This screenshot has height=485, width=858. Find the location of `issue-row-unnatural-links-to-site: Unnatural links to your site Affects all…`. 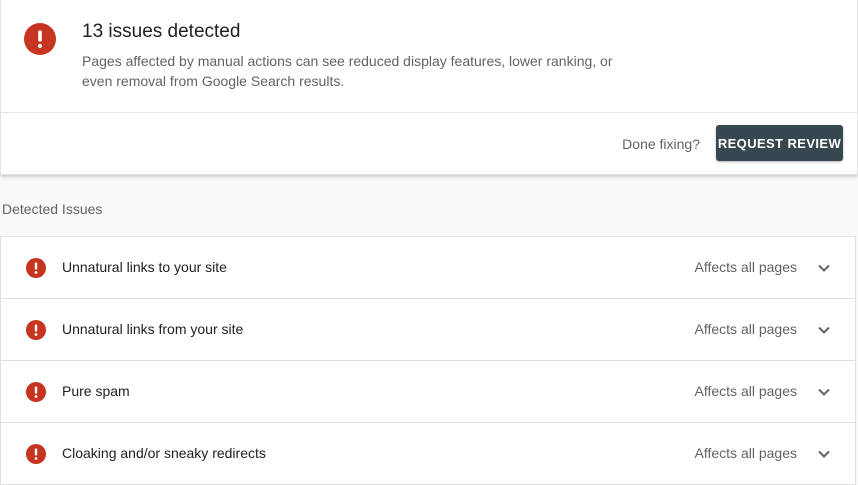

issue-row-unnatural-links-to-site: Unnatural links to your site Affects all… is located at coordinates (428, 267).